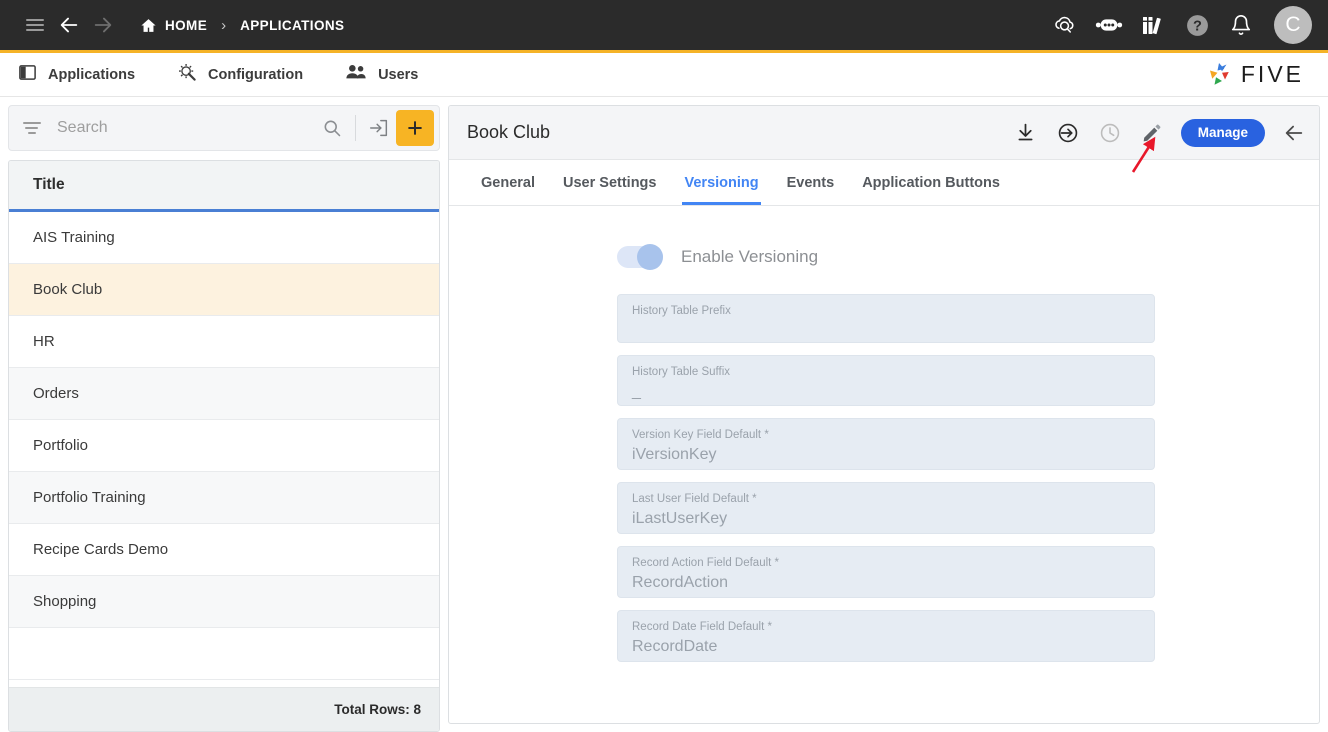 This screenshot has width=1328, height=732. Describe the element at coordinates (721, 182) in the screenshot. I see `tab-versioning: Versioning` at that location.